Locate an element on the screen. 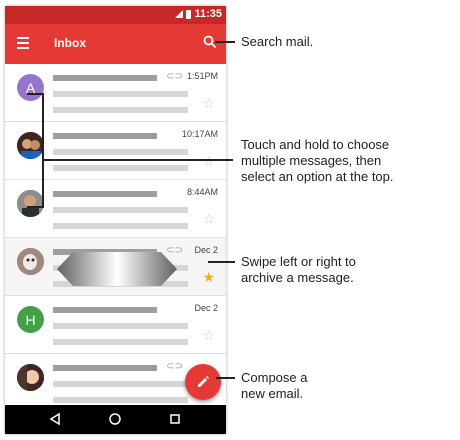 The height and width of the screenshot is (440, 460). callout-line-compose is located at coordinates (225, 378).